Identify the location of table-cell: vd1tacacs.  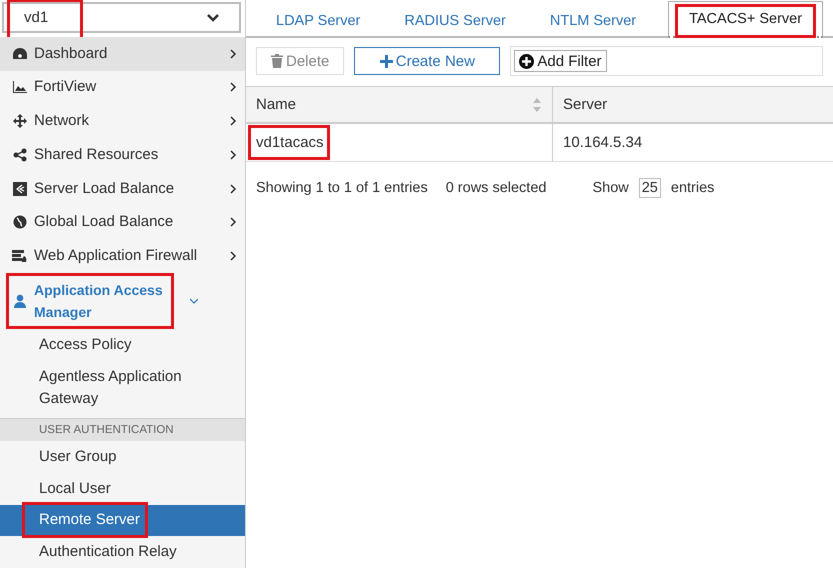
(290, 142).